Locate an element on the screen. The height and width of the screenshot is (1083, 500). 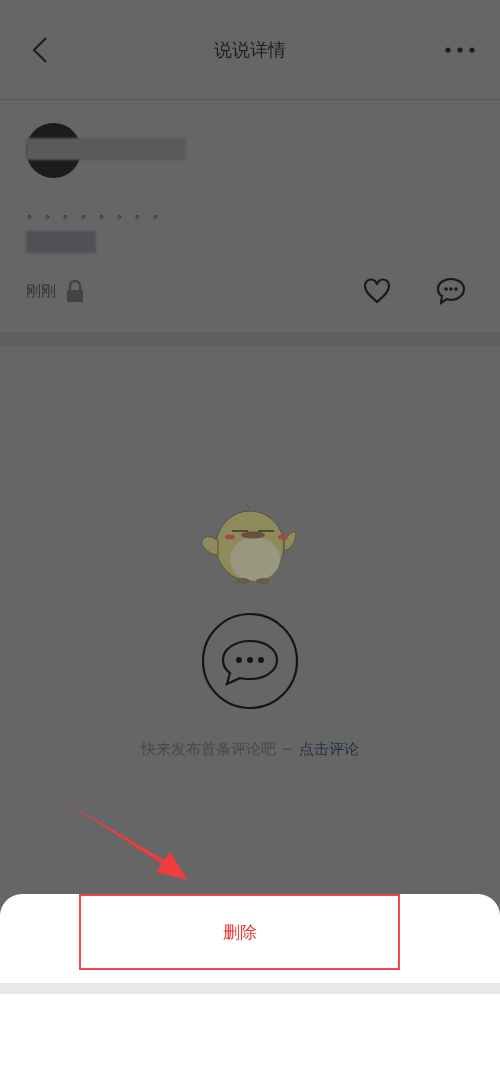
heart-icon is located at coordinates (377, 291).